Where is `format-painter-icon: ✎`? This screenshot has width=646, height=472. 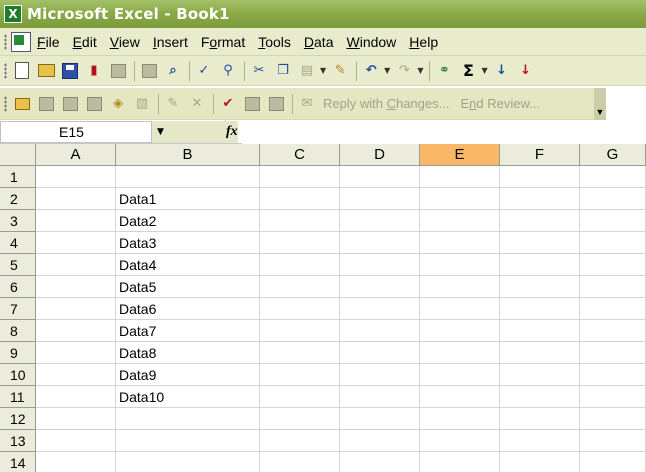 format-painter-icon: ✎ is located at coordinates (340, 71).